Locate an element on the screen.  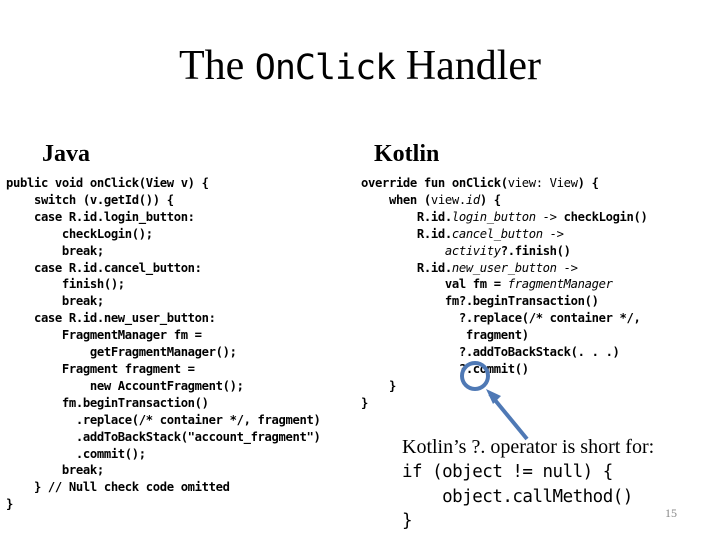
java-code-line: .replace(/* container */, fragment) is located at coordinates (163, 419).